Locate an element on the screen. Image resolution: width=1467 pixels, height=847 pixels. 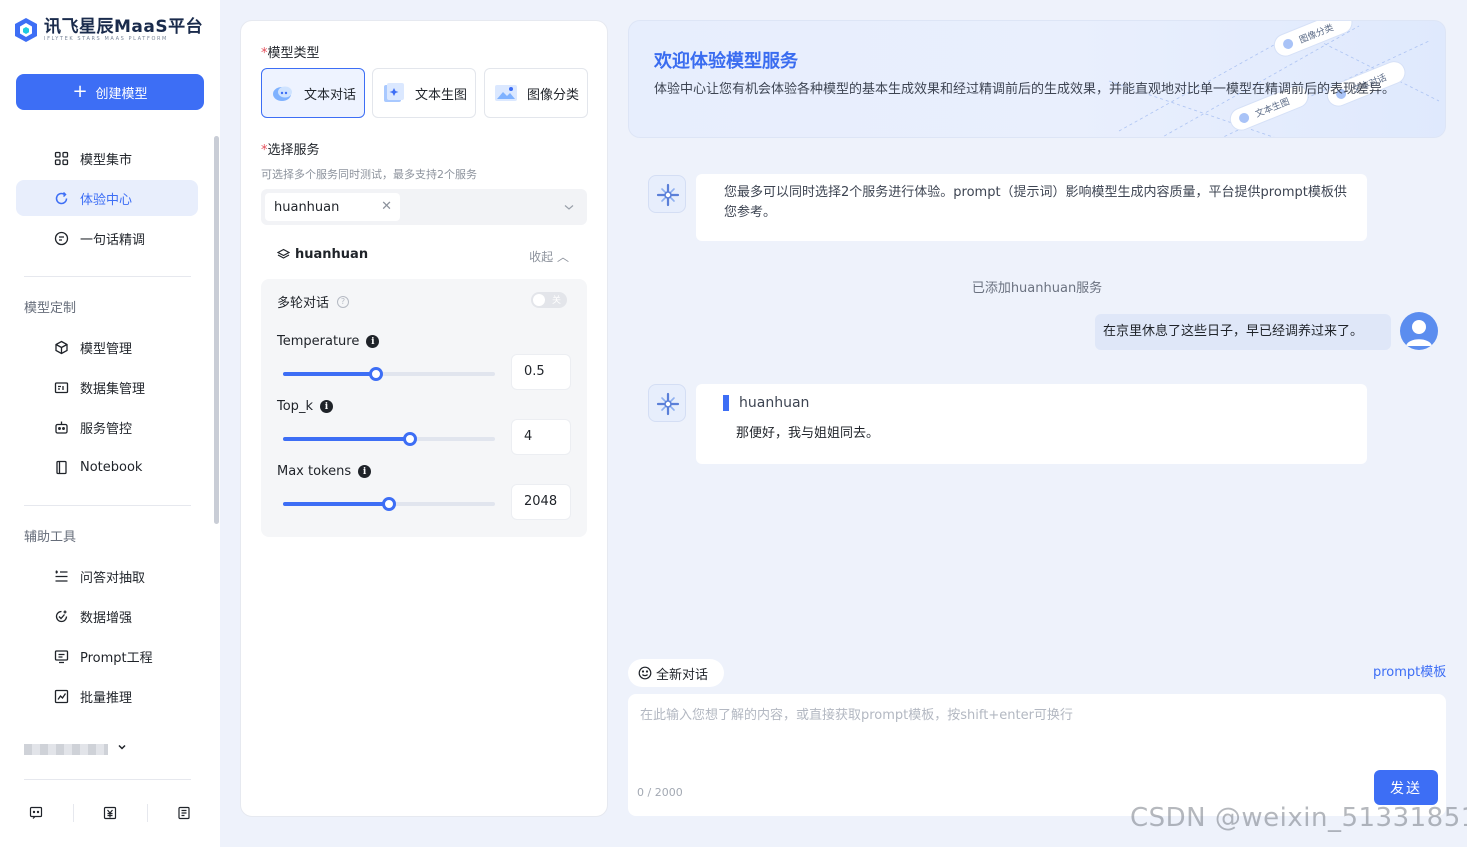
sidebar-item-qa-extraction: 问答对抽取 is located at coordinates (107, 576).